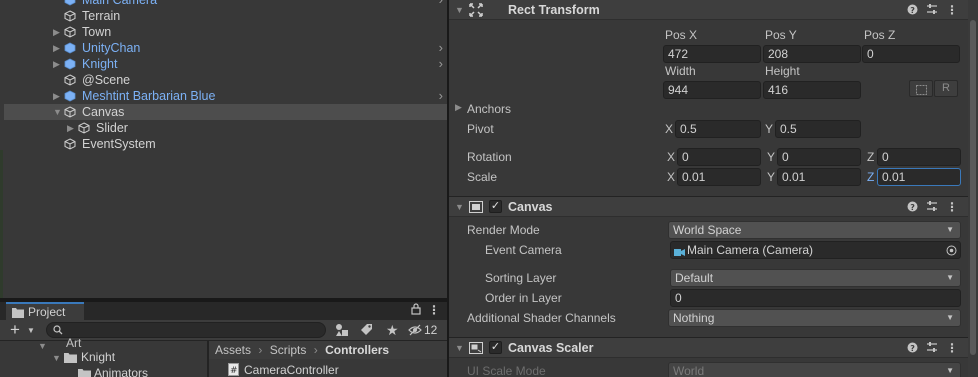  I want to click on anchors-label: Anchors, so click(489, 109).